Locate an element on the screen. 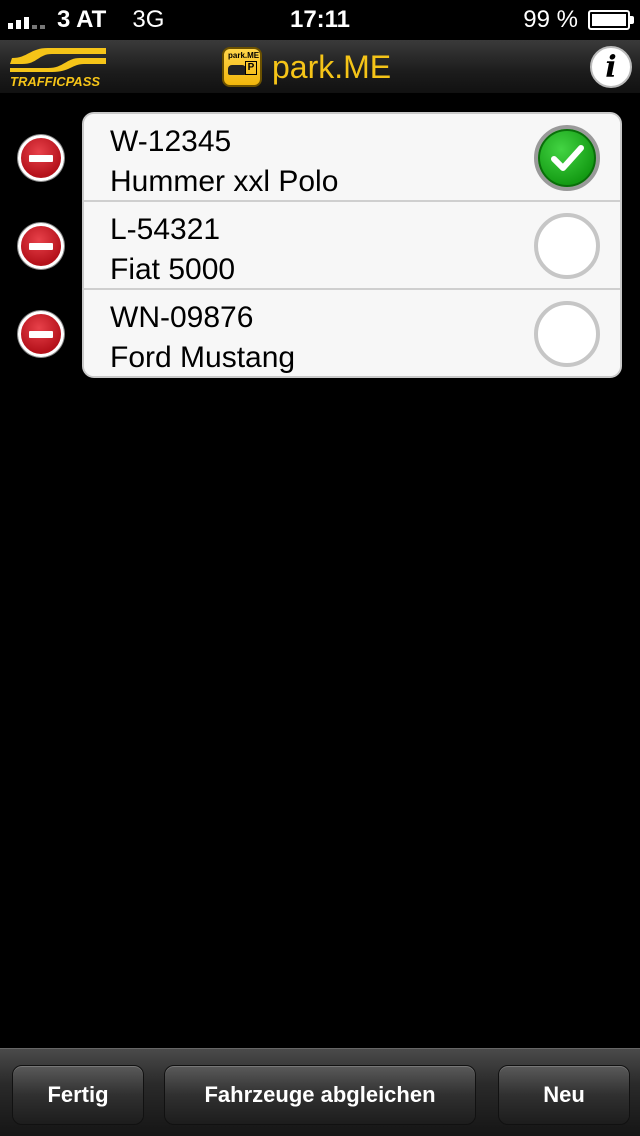 The width and height of the screenshot is (640, 1136). vehicle-info: W-12345 Hummer xxl Polo is located at coordinates (224, 162).